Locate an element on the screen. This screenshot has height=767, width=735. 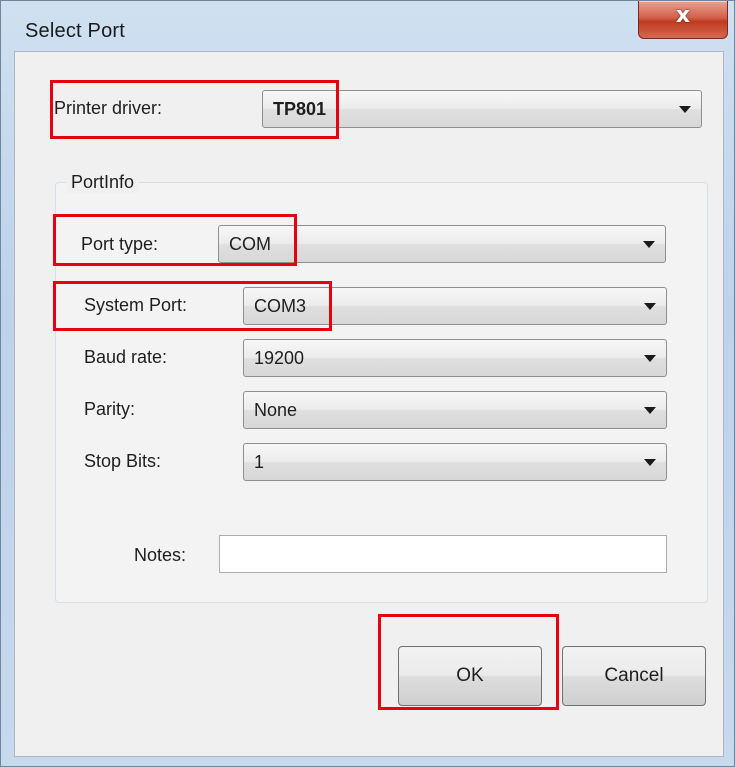
stop-bits-select: 1 is located at coordinates (455, 462).